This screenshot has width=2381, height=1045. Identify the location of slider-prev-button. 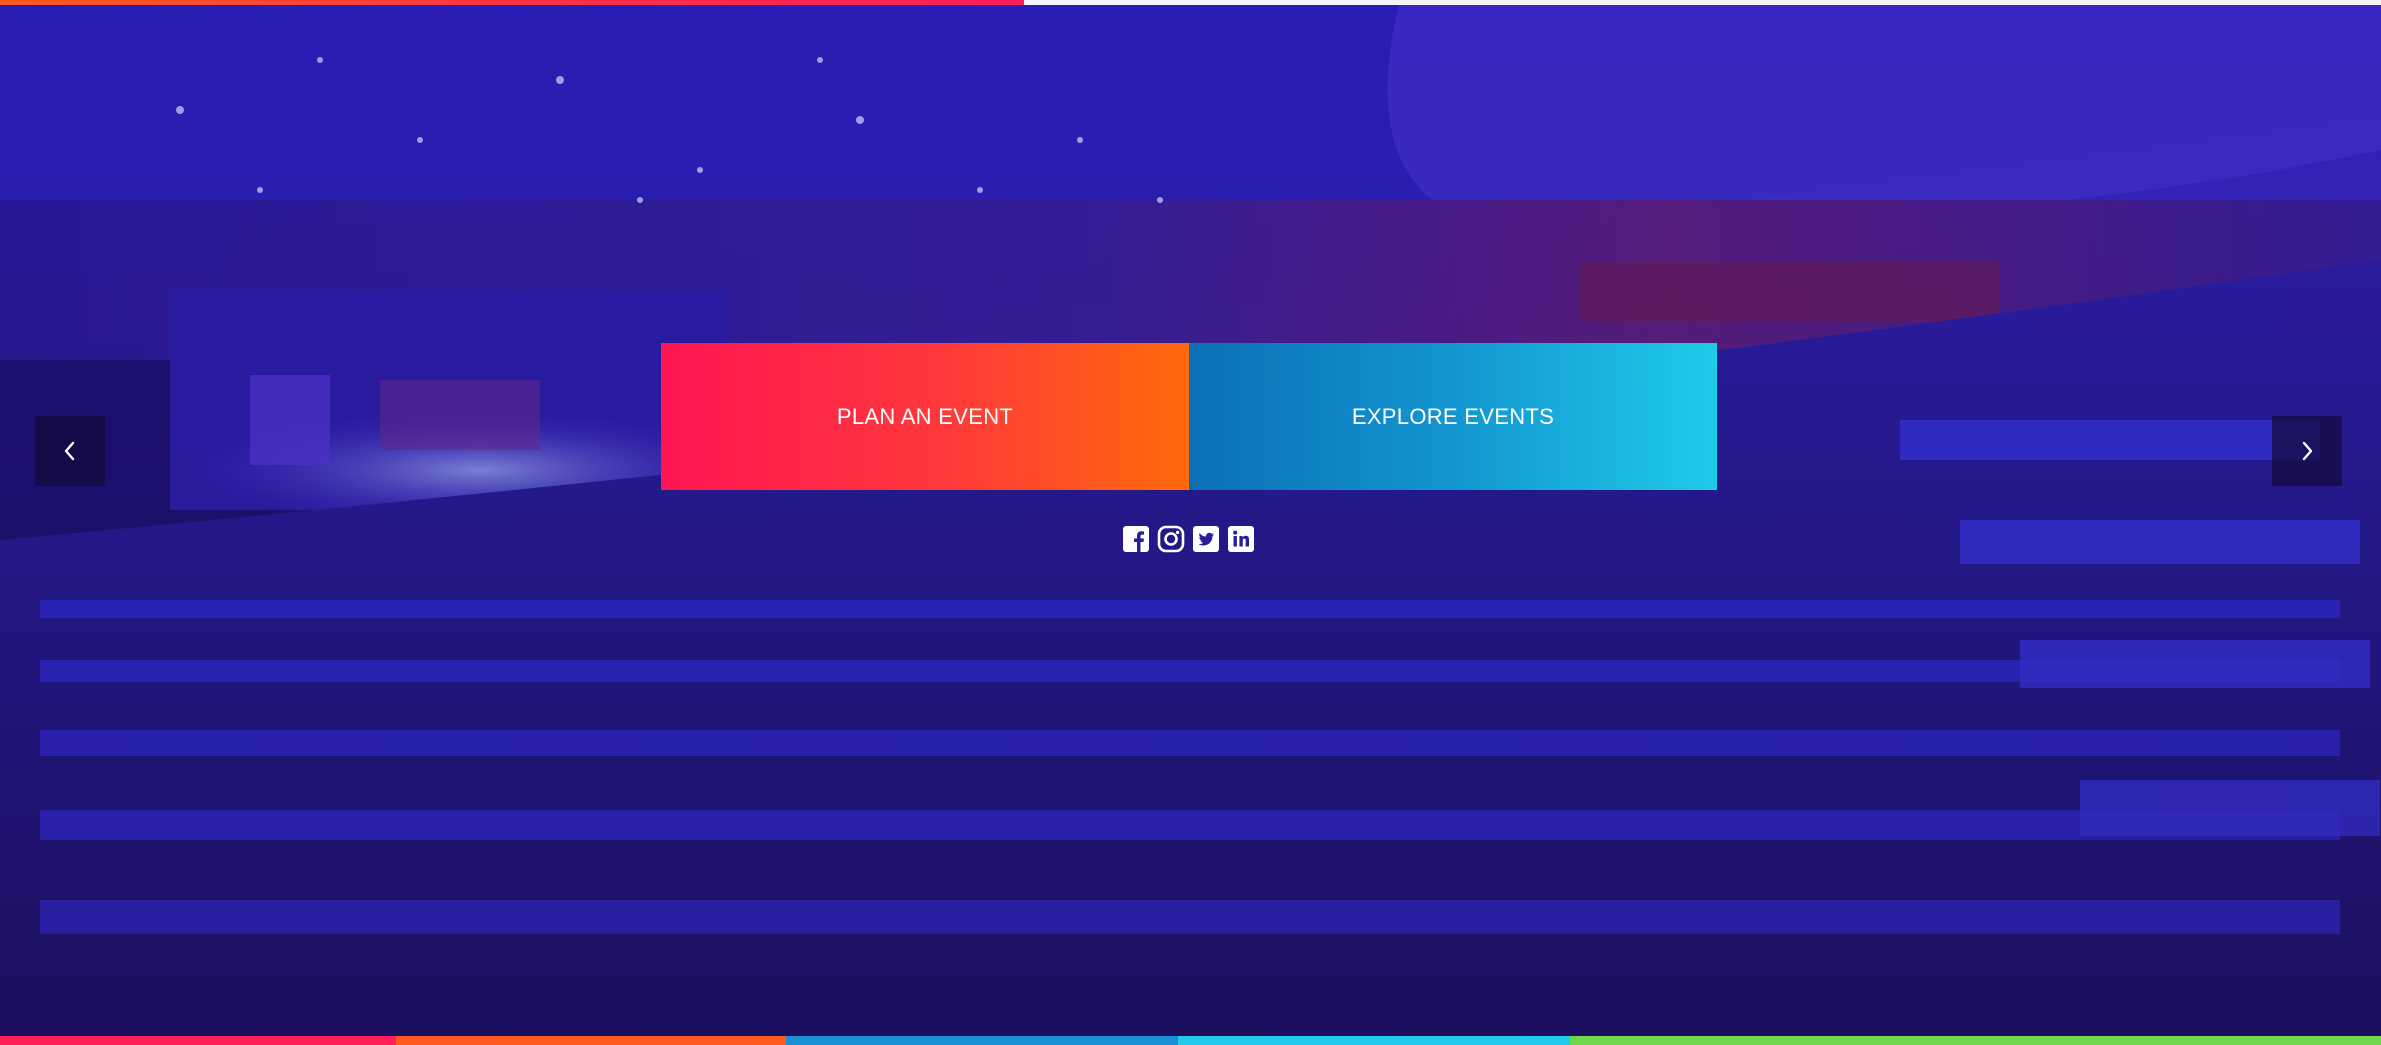
(70, 451).